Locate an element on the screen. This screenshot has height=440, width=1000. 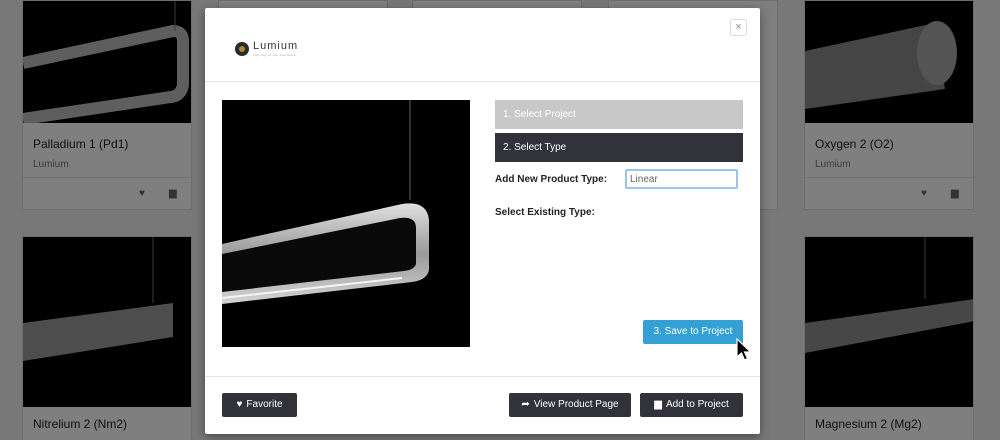
add-to-project-label: Add to Project is located at coordinates (697, 404).